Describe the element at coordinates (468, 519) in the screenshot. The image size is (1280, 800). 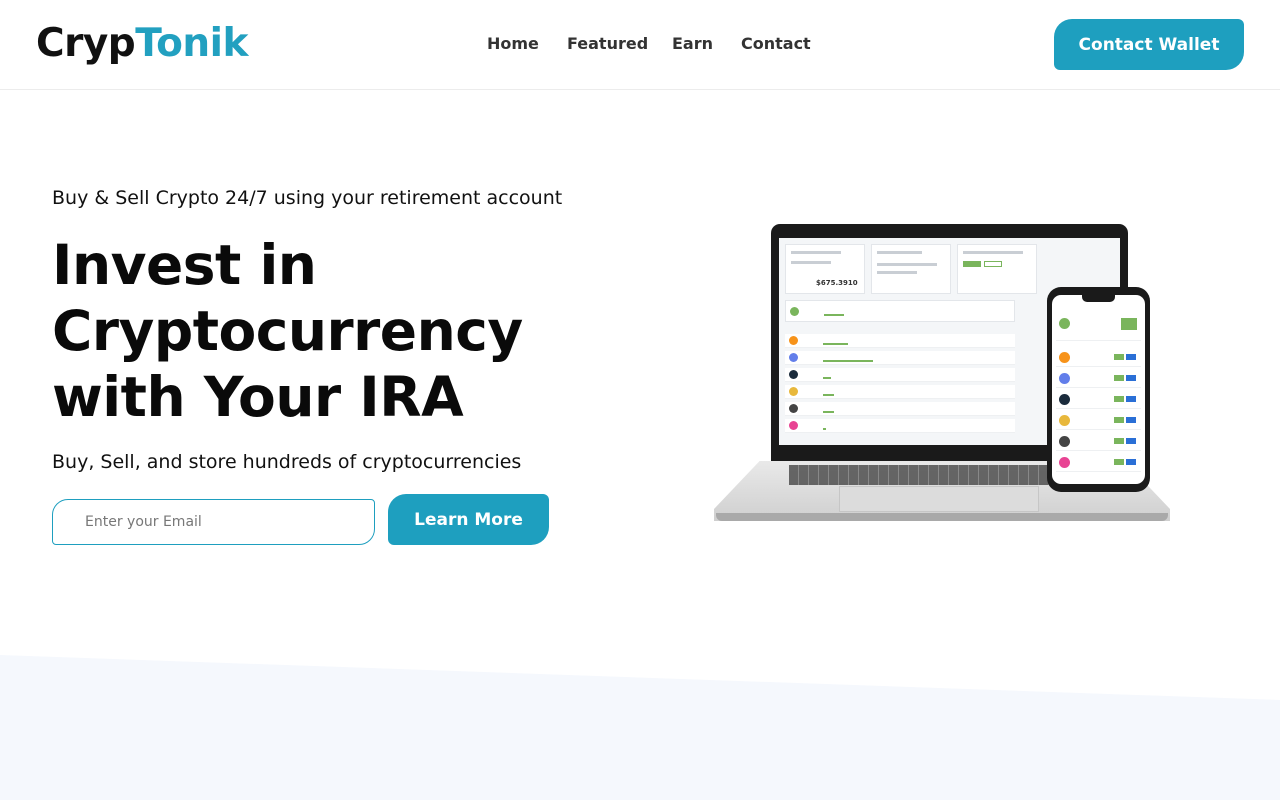
I see `learn-more-button: Learn More` at that location.